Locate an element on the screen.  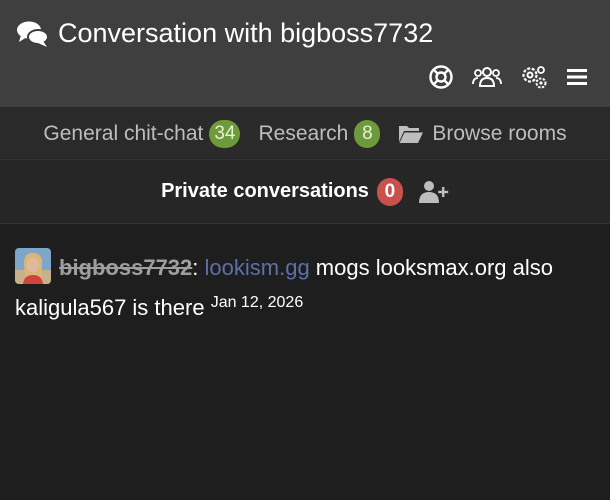
browse-rooms-link: Browse rooms is located at coordinates (482, 133).